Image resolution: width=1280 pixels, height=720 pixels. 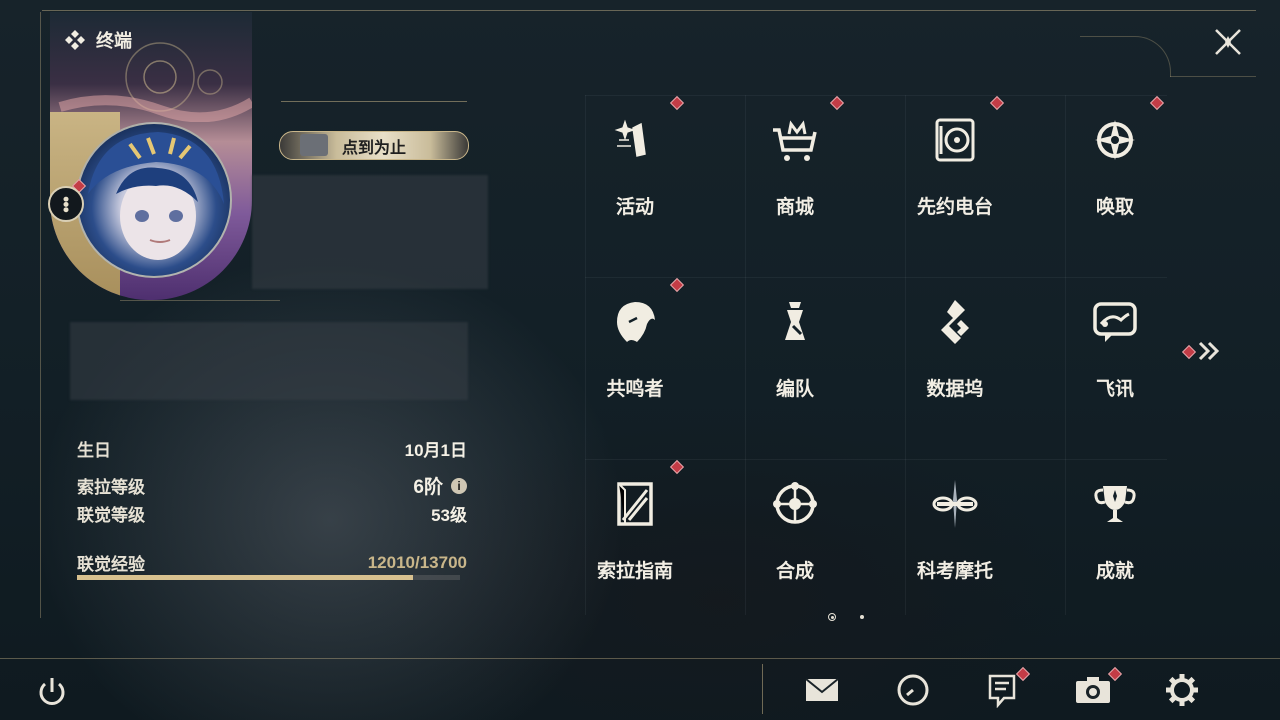 What do you see at coordinates (846, 617) in the screenshot?
I see `page-indicator` at bounding box center [846, 617].